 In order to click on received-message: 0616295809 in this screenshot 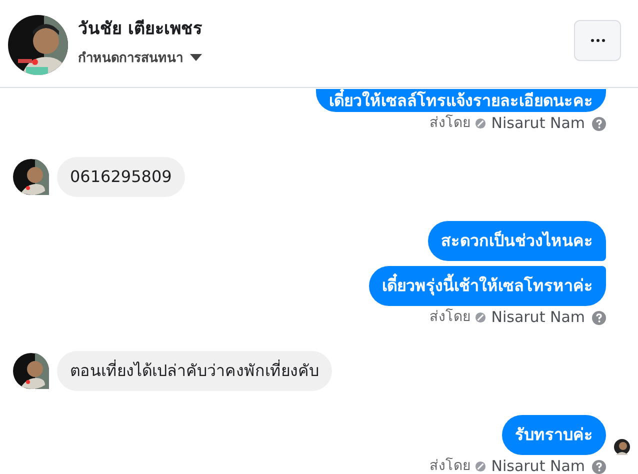, I will do `click(121, 177)`.